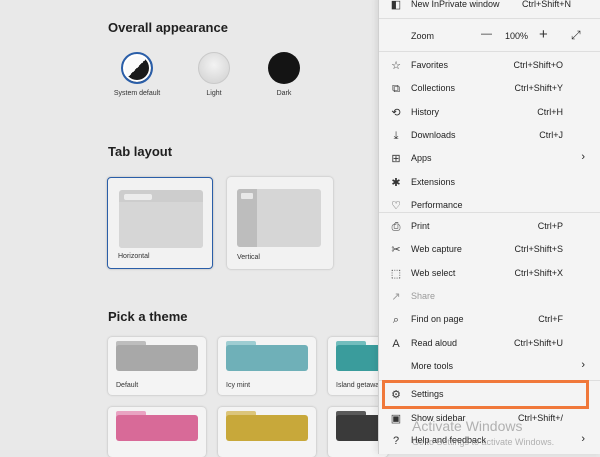 The height and width of the screenshot is (457, 600). What do you see at coordinates (550, 226) in the screenshot?
I see `menu-item-shortcut: Ctrl+P` at bounding box center [550, 226].